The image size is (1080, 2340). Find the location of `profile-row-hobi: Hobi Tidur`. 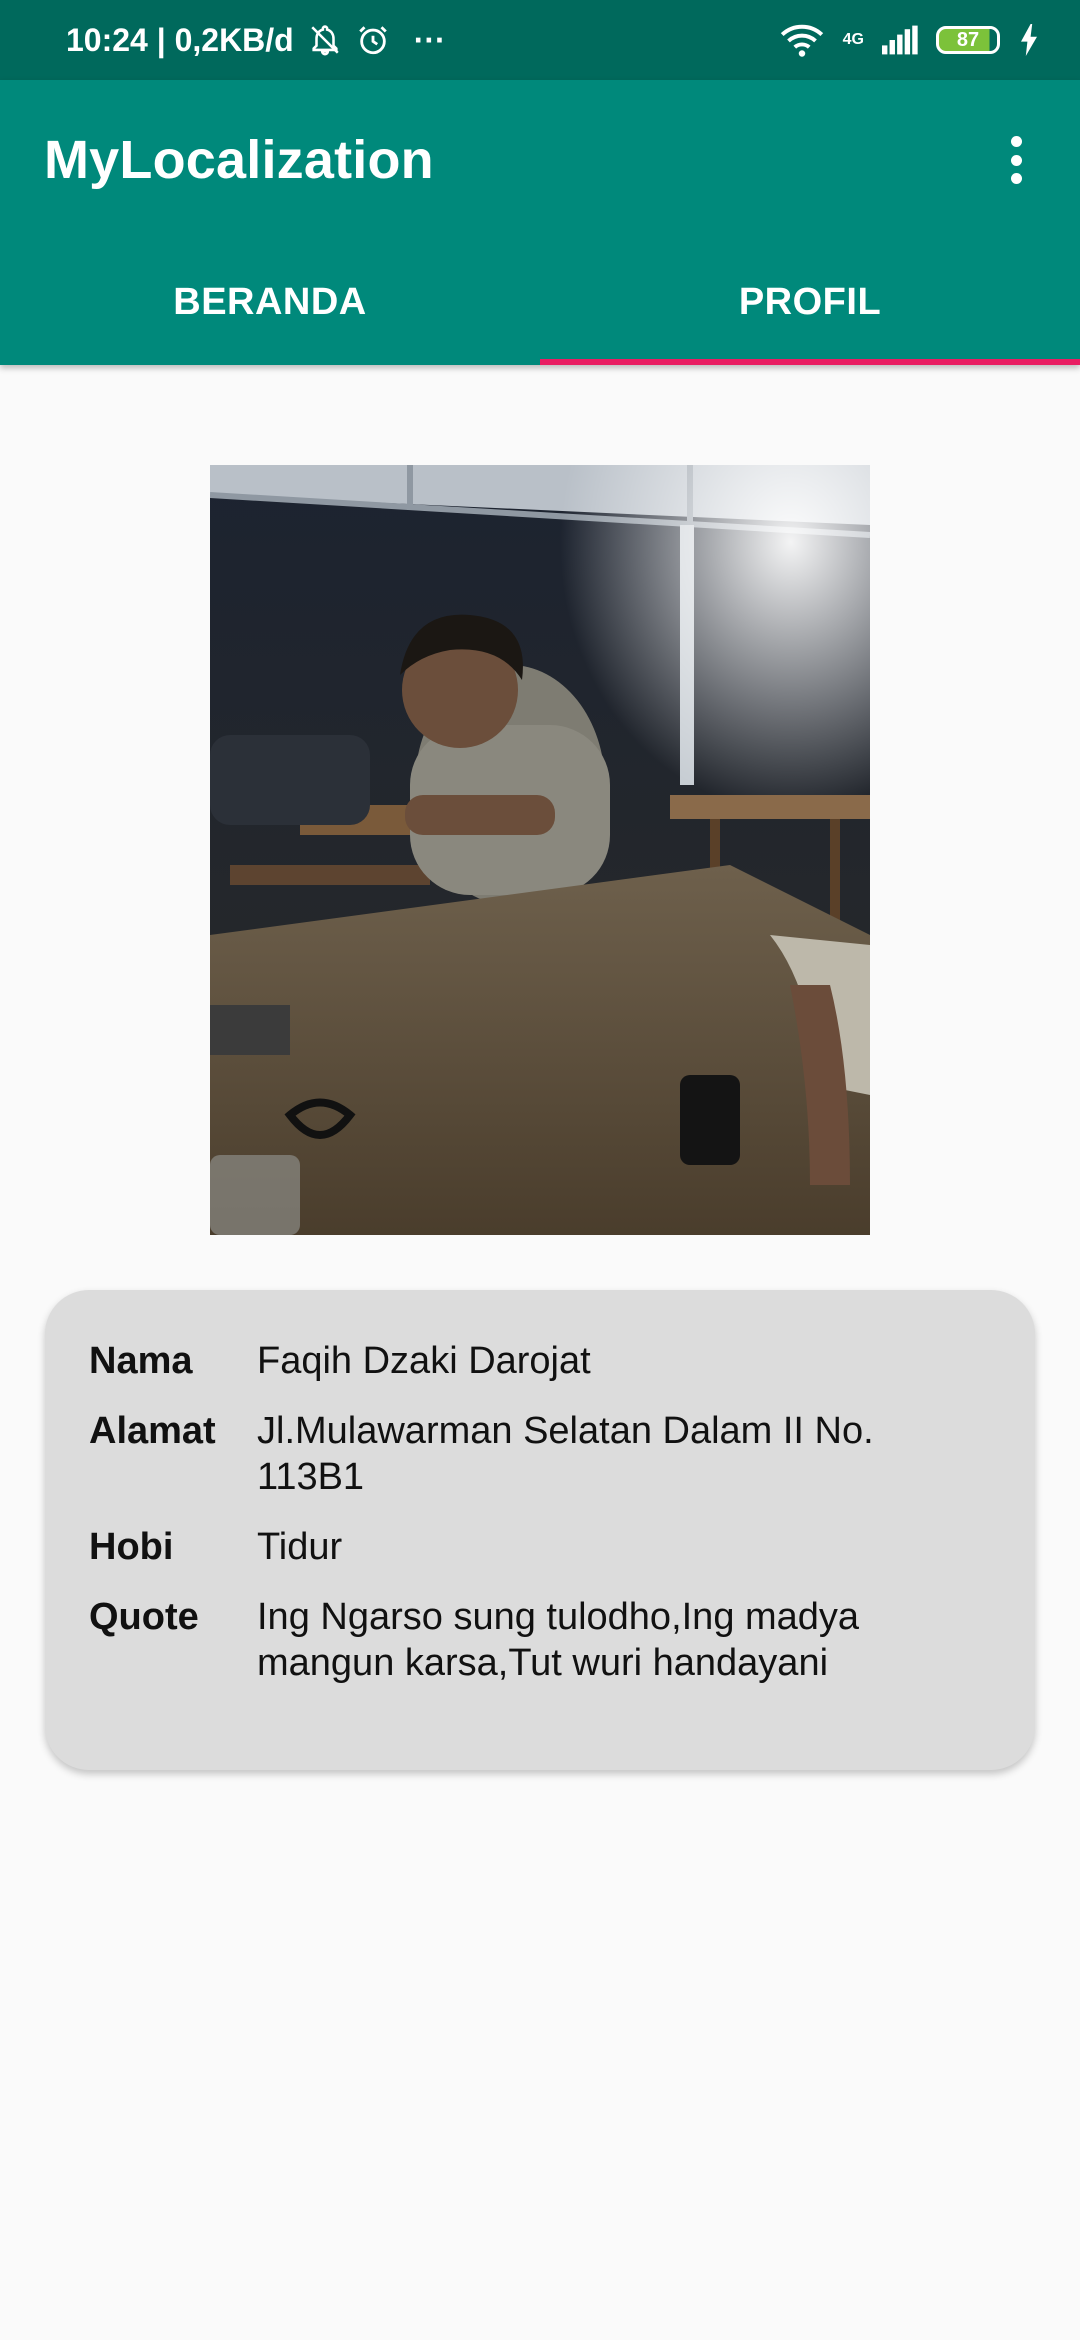

profile-row-hobi: Hobi Tidur is located at coordinates (540, 1547).